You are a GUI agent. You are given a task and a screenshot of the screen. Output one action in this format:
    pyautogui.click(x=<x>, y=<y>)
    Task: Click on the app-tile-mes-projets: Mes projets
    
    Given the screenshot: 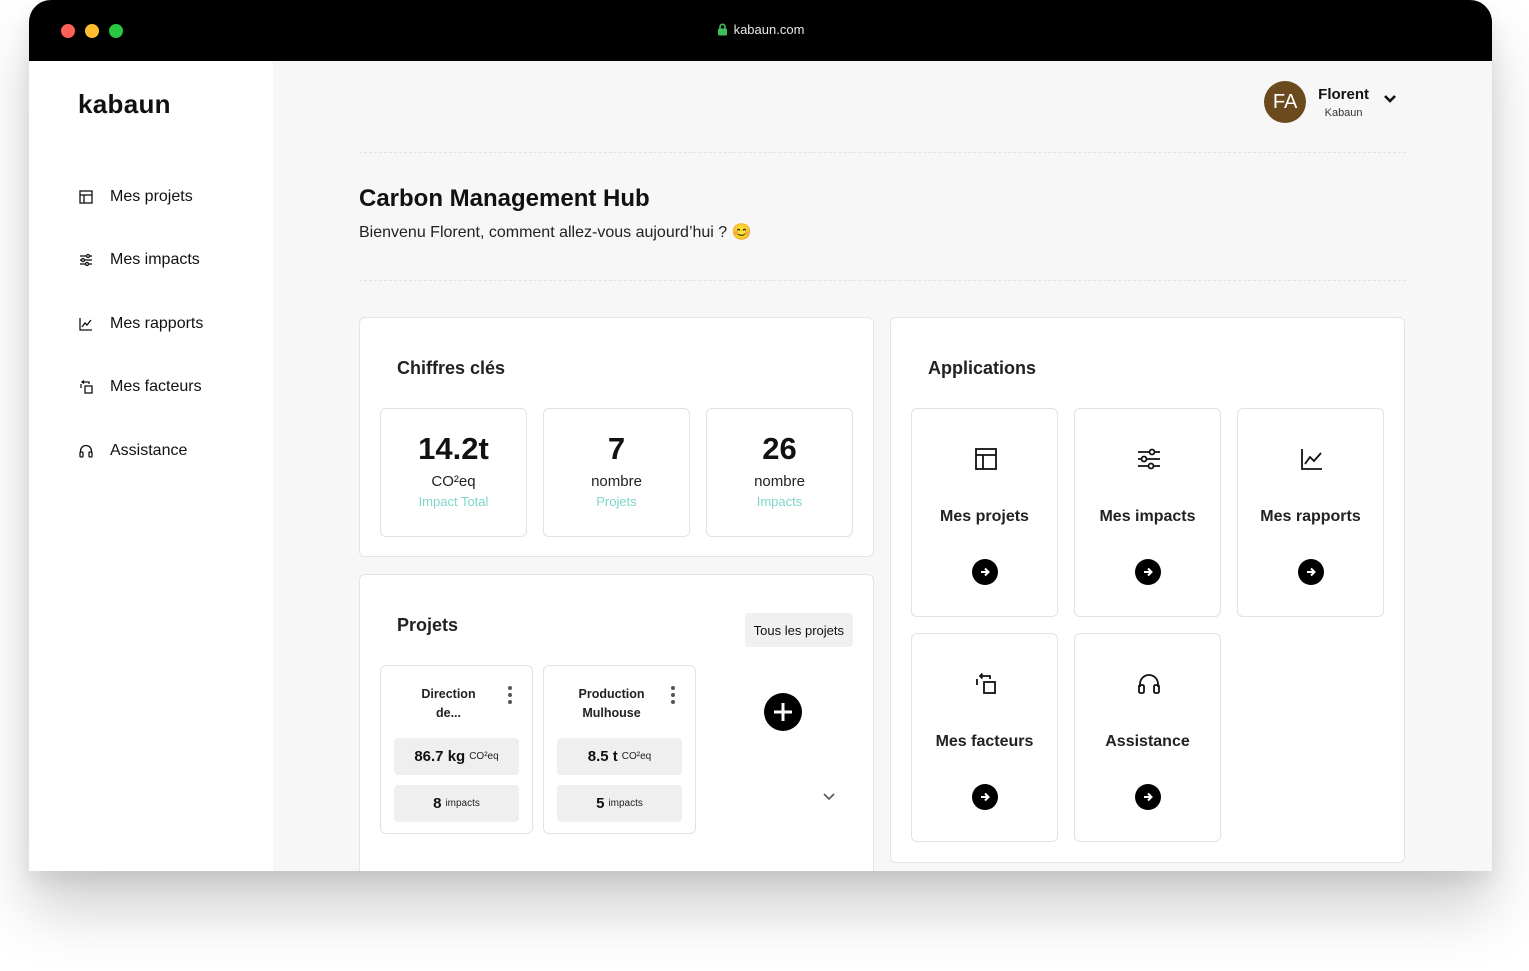 What is the action you would take?
    pyautogui.click(x=984, y=512)
    